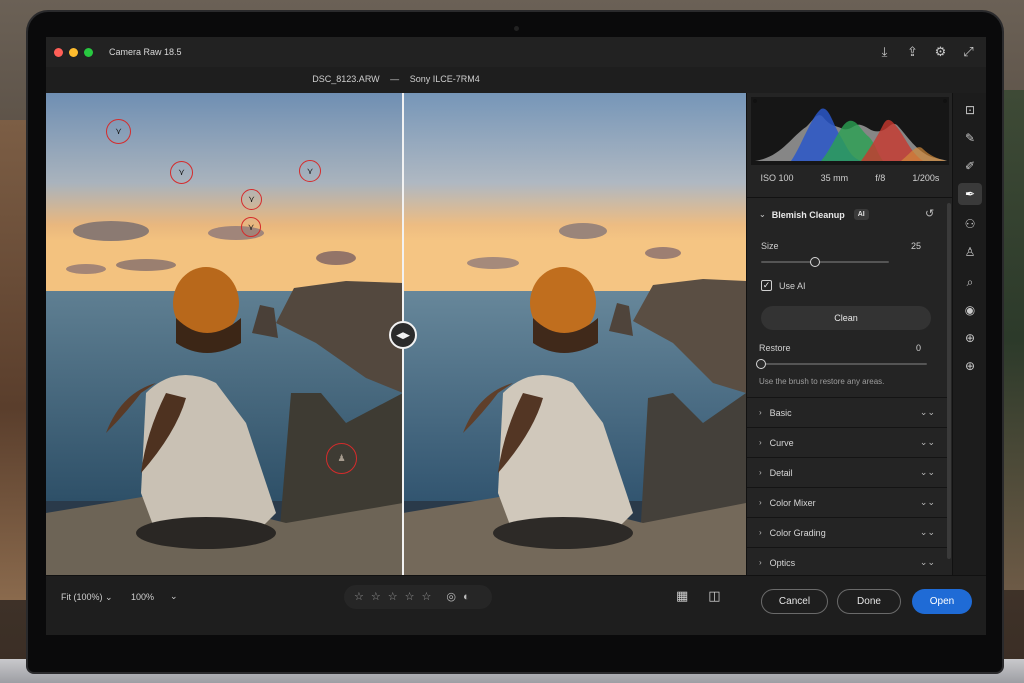  I want to click on split-arrows-icon: ◀▶, so click(403, 334).